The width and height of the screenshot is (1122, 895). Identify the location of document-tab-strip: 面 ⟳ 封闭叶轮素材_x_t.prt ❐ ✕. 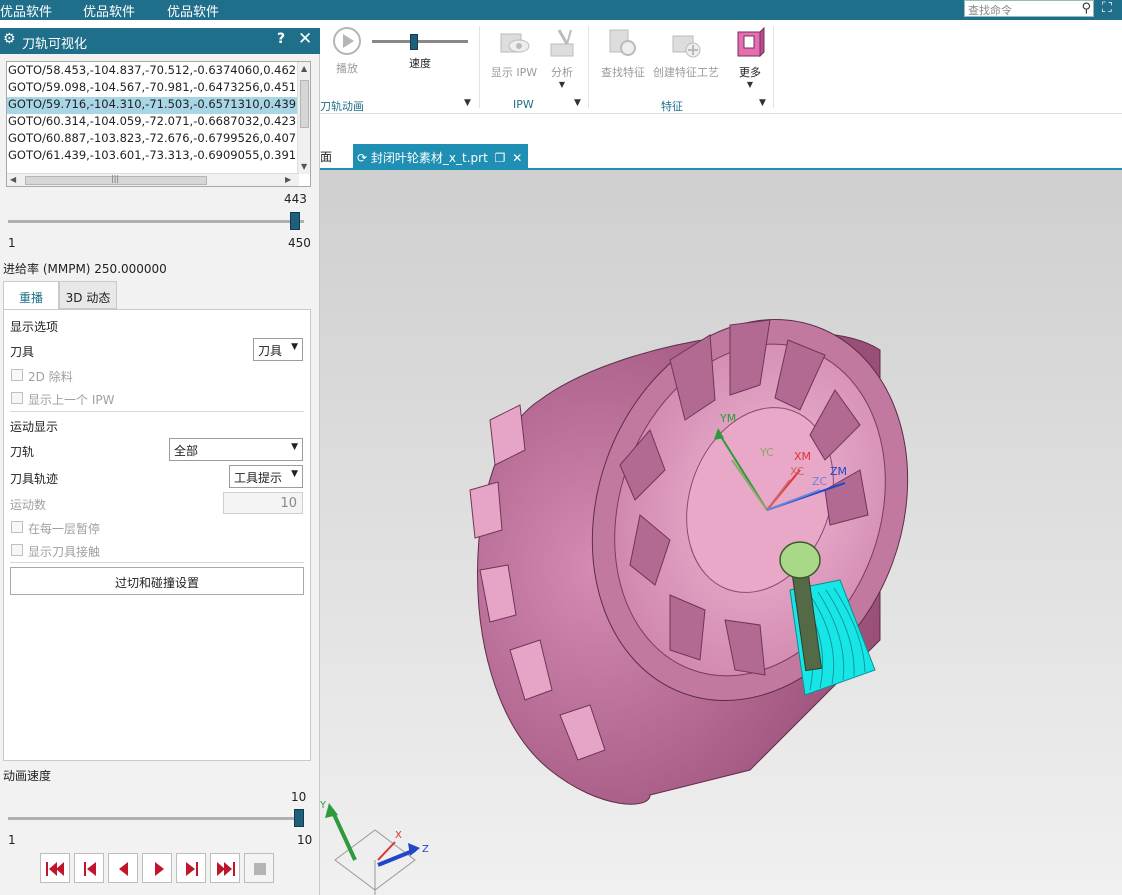
(721, 142).